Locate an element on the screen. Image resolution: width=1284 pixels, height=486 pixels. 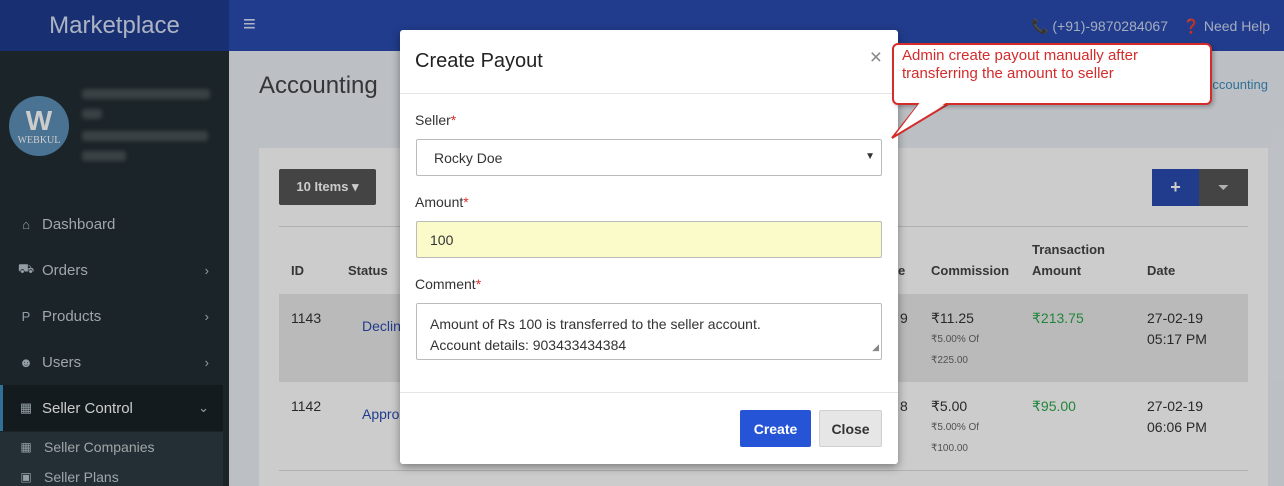
comment-line: Account details: 903433434384 is located at coordinates (528, 345).